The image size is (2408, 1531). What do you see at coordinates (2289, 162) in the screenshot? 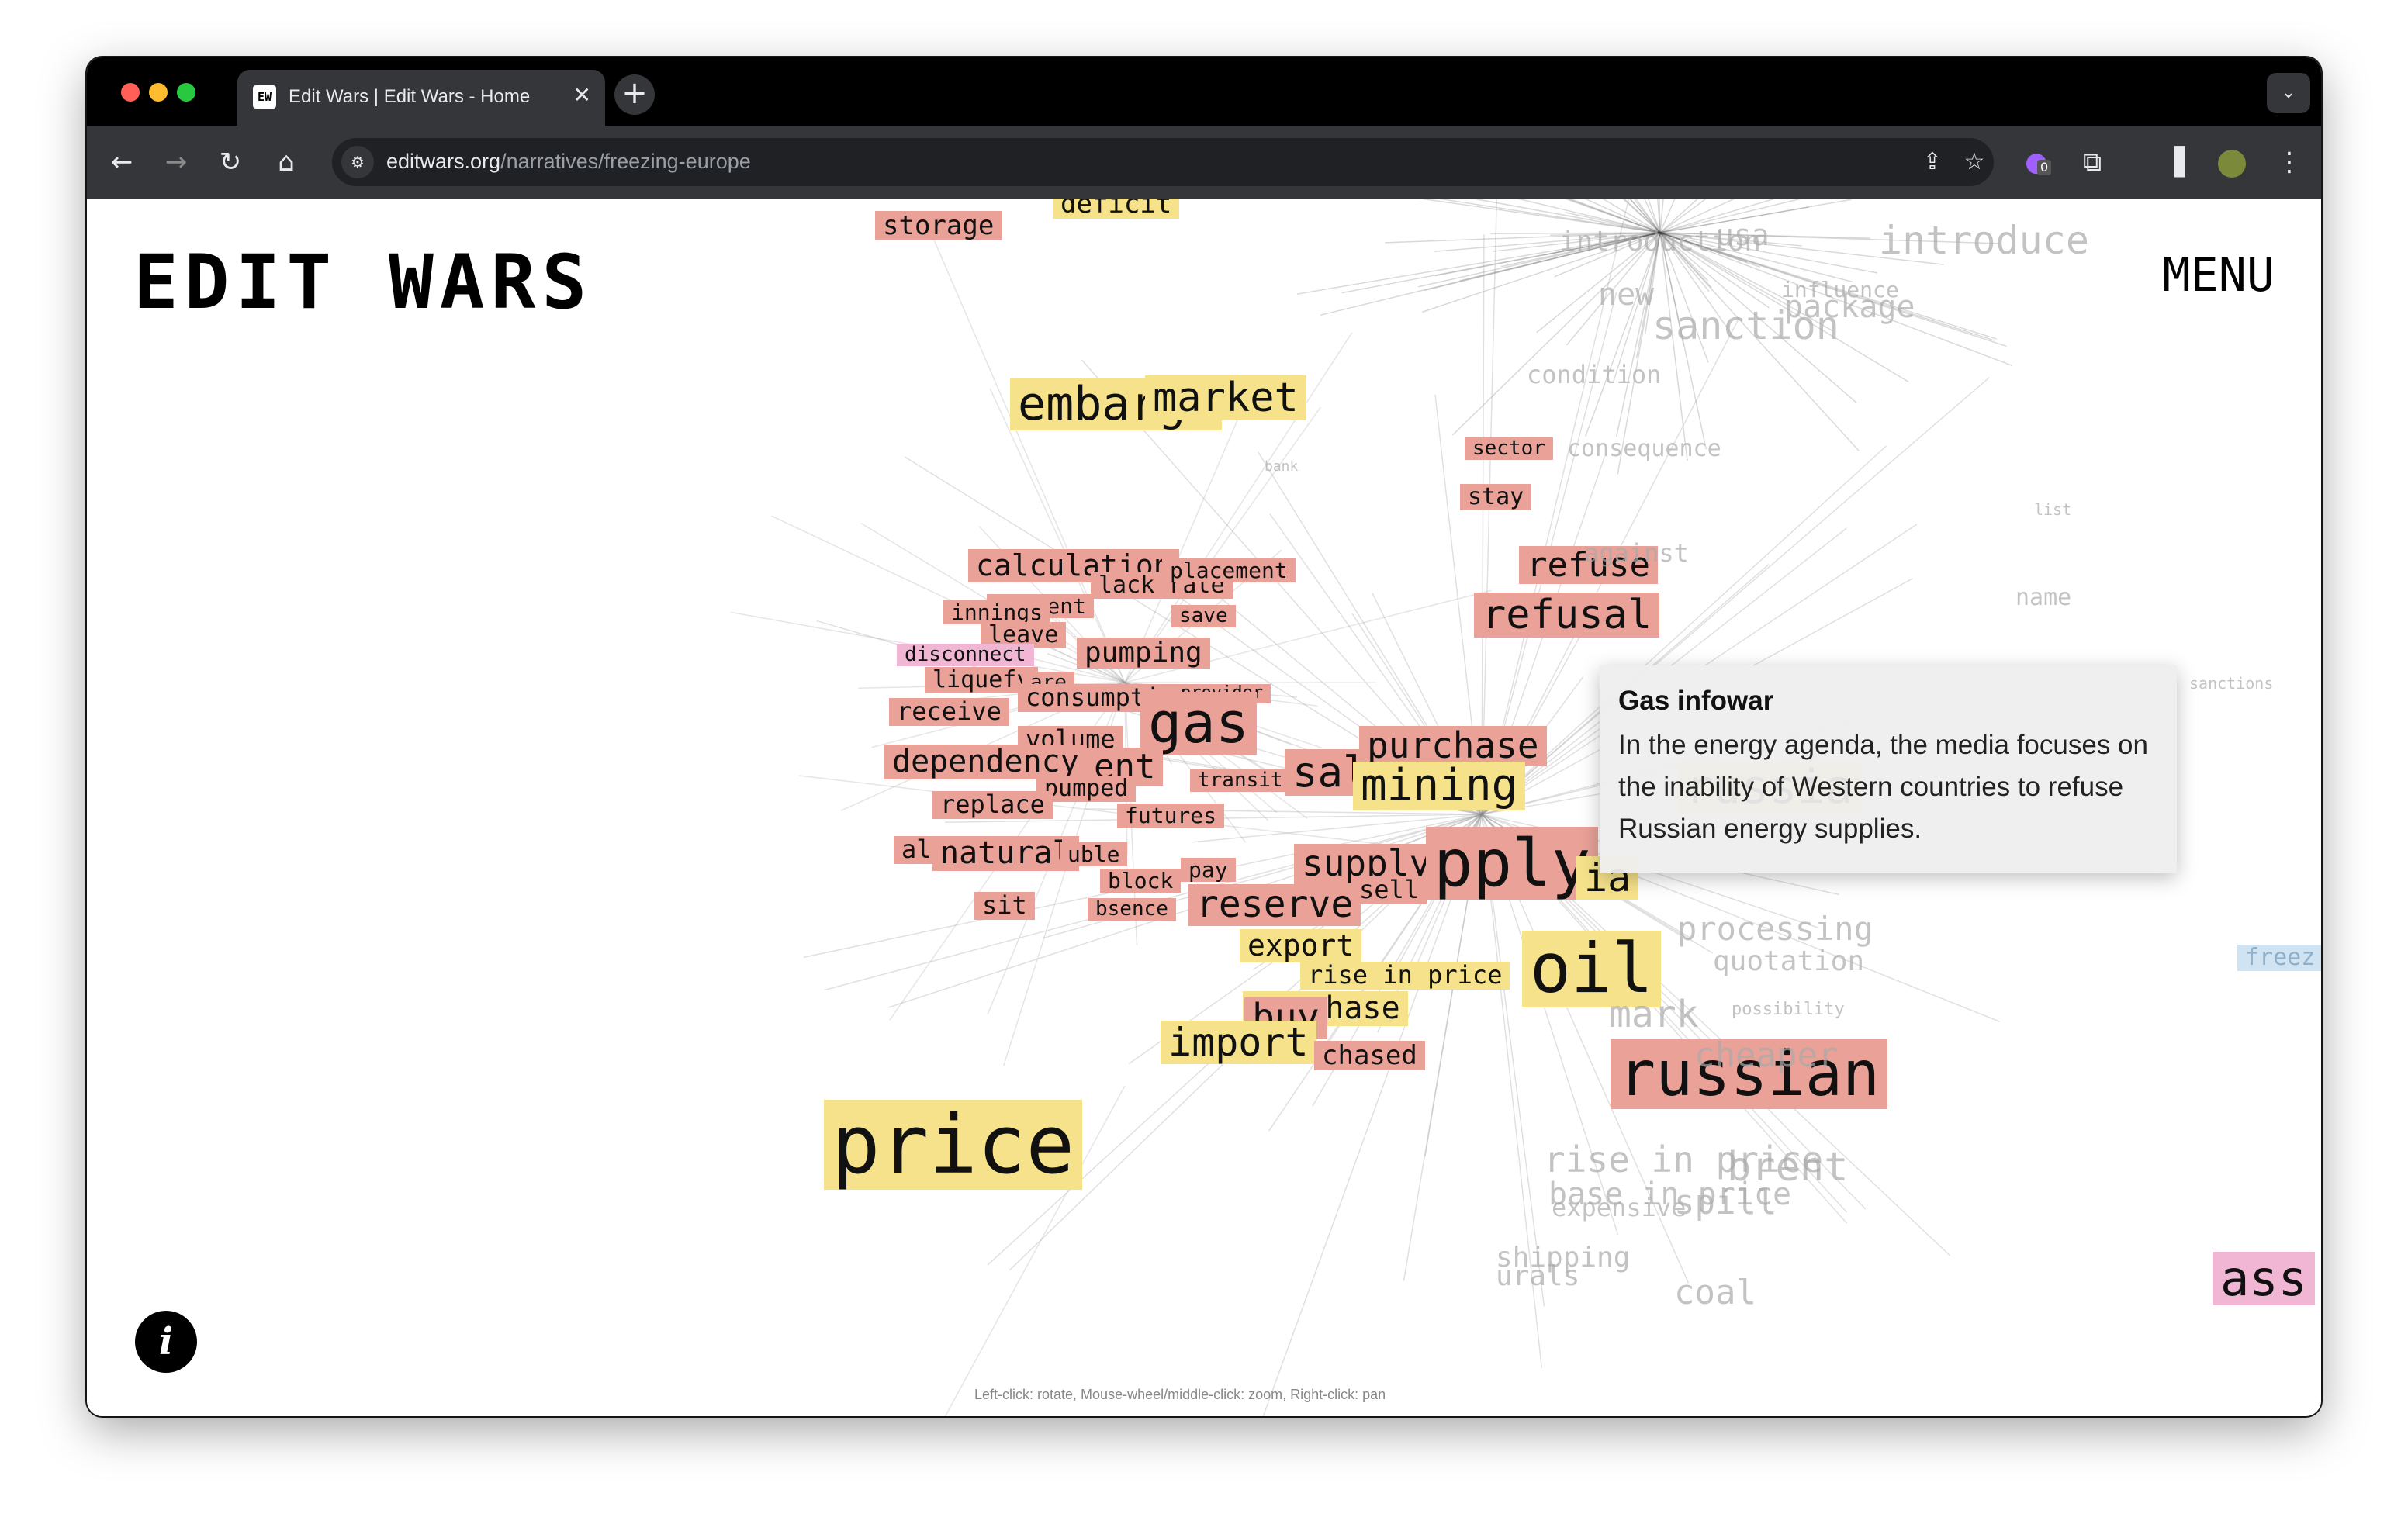
I see `browser-menu-icon: ⋮` at bounding box center [2289, 162].